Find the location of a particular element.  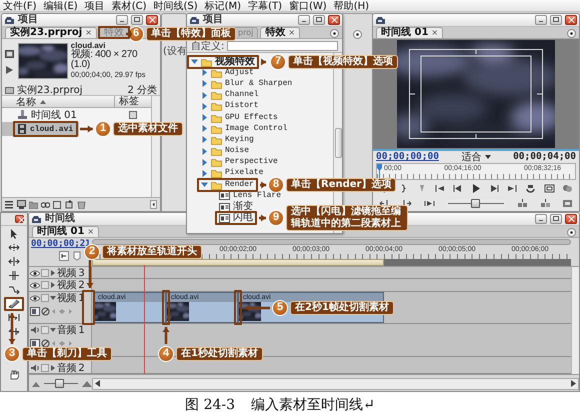

tree-item: Noise is located at coordinates (225, 151).